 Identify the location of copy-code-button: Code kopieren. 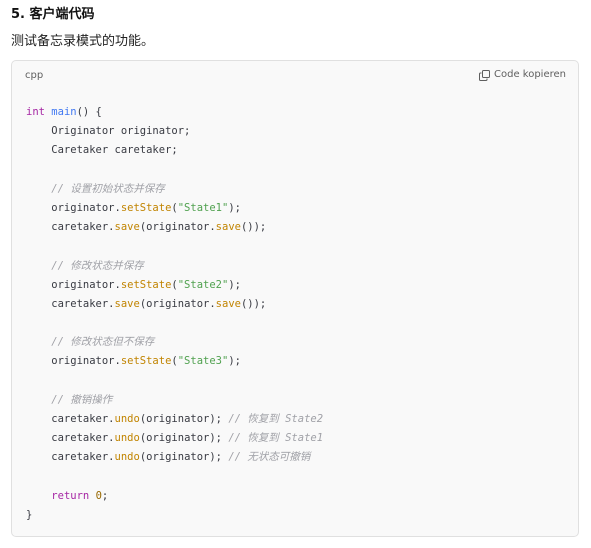
(522, 75).